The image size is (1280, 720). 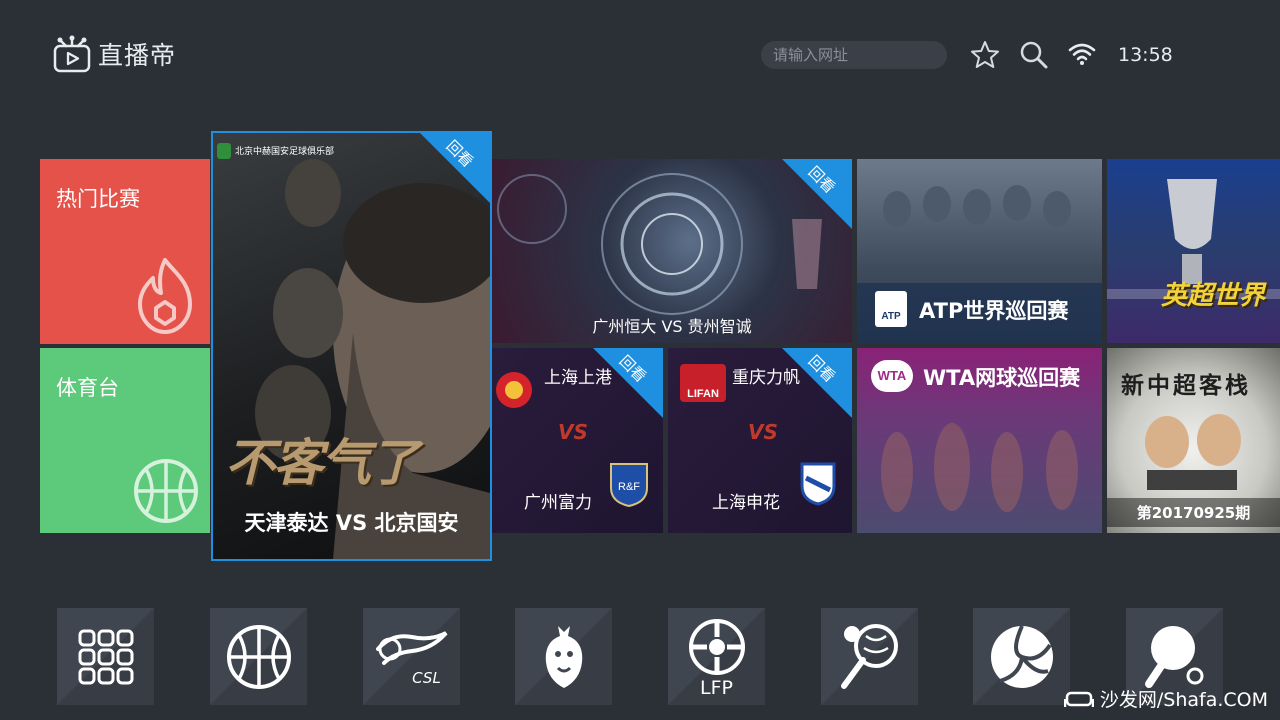 I want to click on shortcut-csl: CSL, so click(x=411, y=656).